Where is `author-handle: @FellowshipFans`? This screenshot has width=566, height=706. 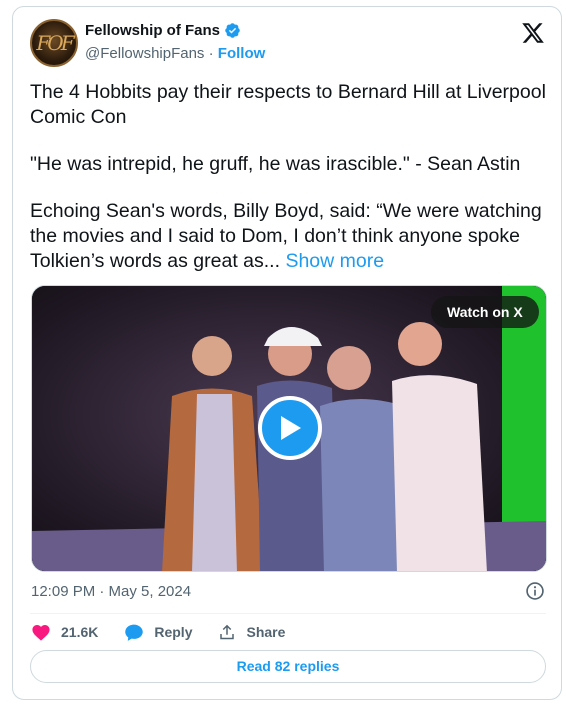 author-handle: @FellowshipFans is located at coordinates (144, 53).